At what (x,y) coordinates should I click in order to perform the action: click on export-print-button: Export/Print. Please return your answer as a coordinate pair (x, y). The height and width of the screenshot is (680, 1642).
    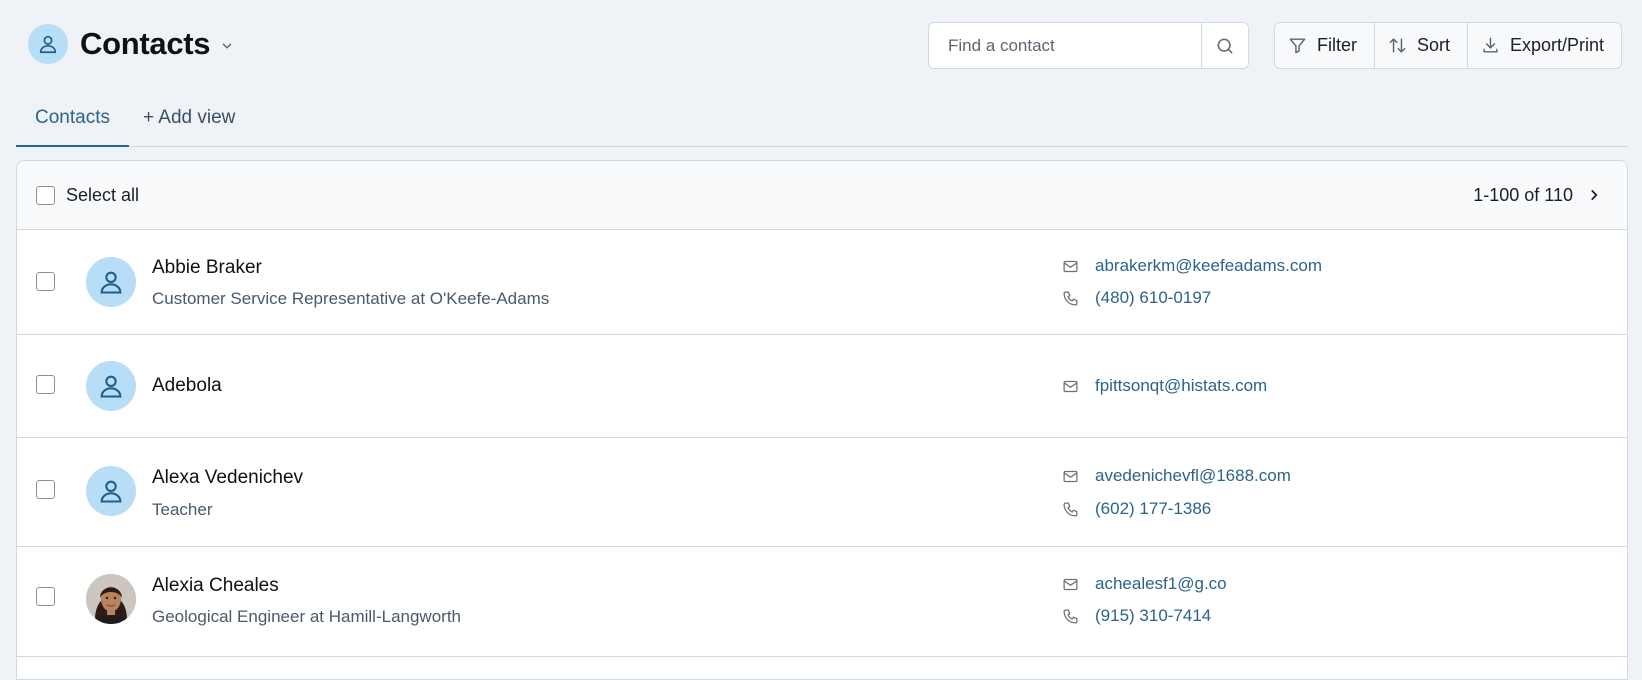
    Looking at the image, I should click on (1544, 45).